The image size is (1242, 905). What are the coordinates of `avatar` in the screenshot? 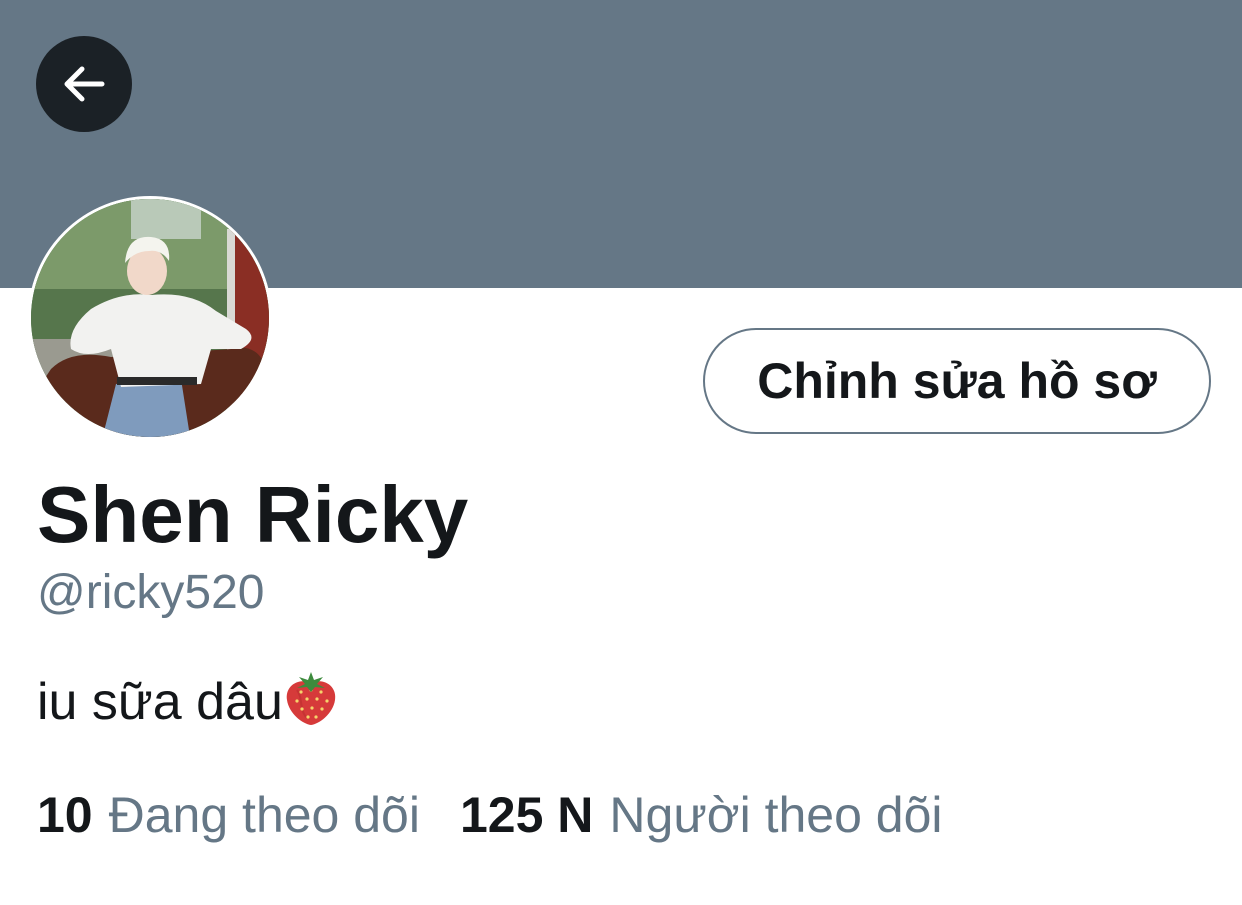 It's located at (150, 318).